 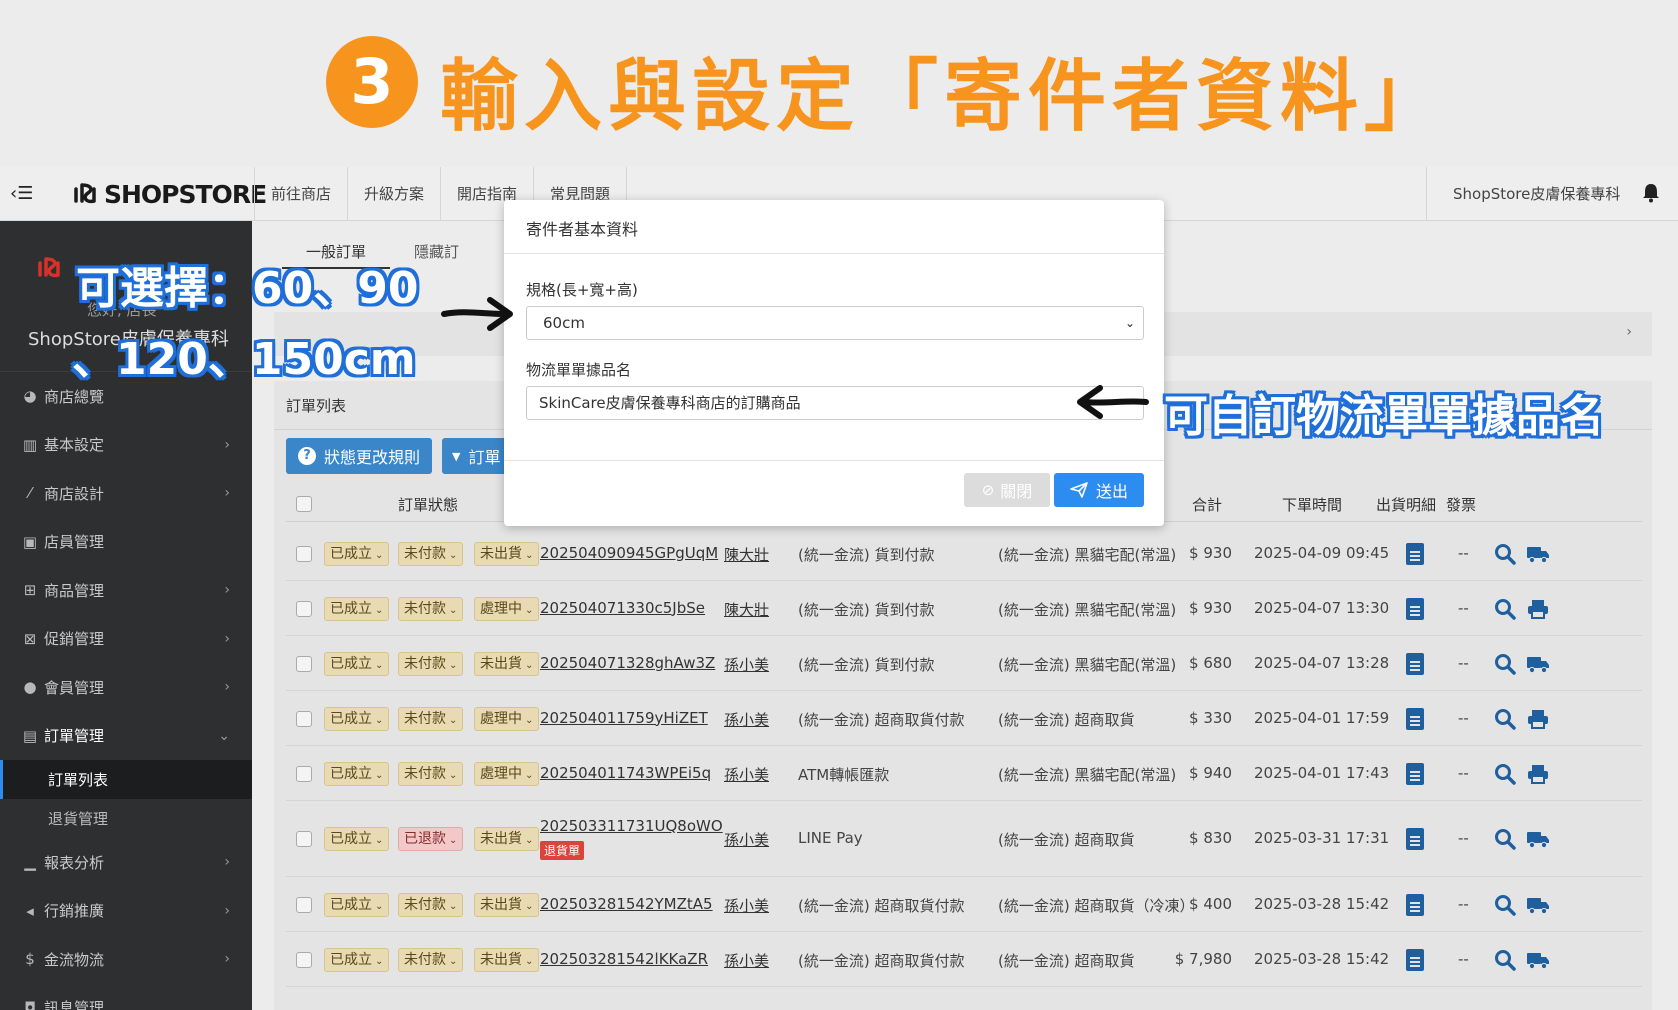 I want to click on send-button: 送出, so click(x=1099, y=490).